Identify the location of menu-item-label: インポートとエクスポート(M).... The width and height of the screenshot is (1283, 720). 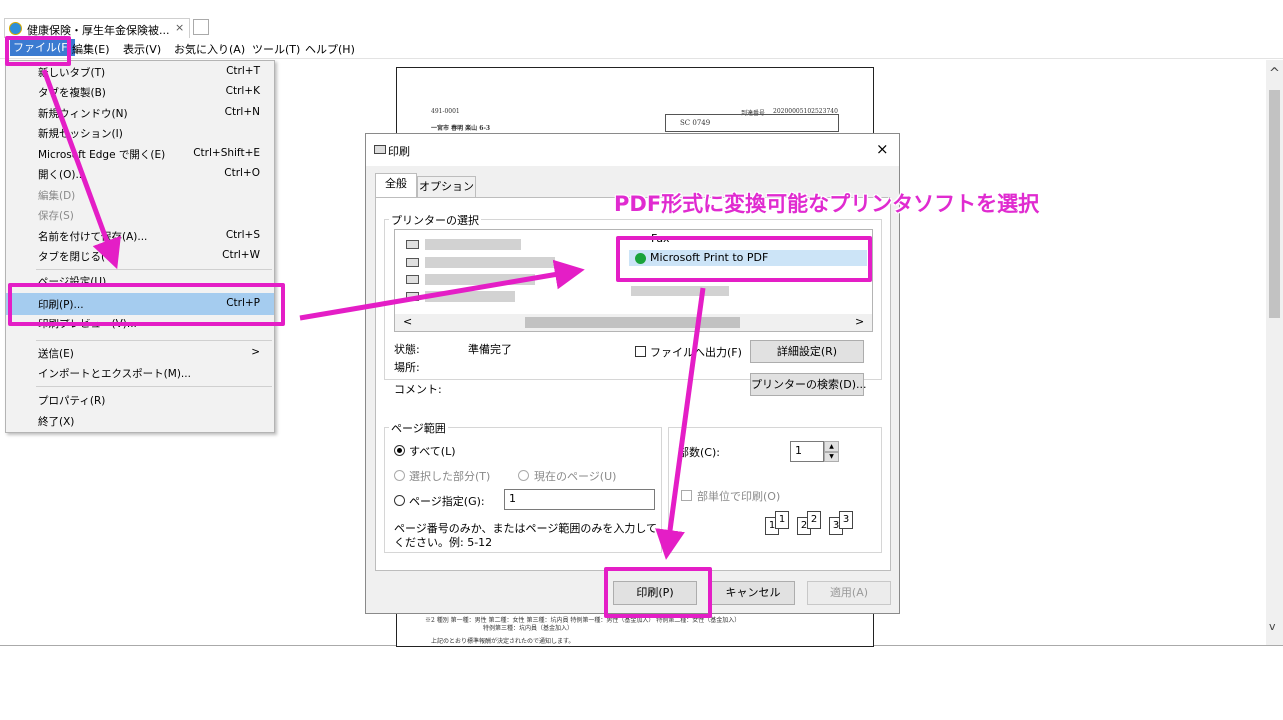
(114, 374).